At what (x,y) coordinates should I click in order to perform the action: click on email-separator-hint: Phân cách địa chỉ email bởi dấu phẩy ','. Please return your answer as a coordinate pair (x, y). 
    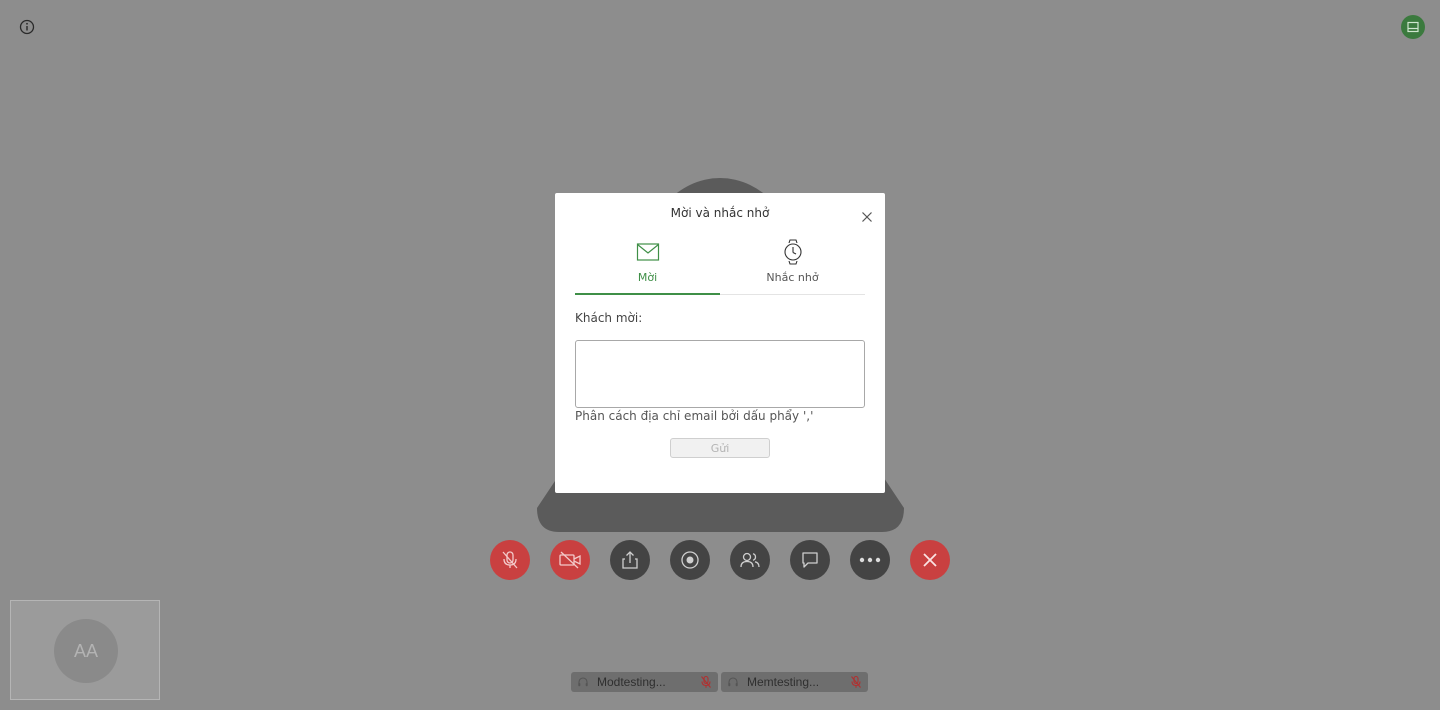
    Looking at the image, I should click on (694, 416).